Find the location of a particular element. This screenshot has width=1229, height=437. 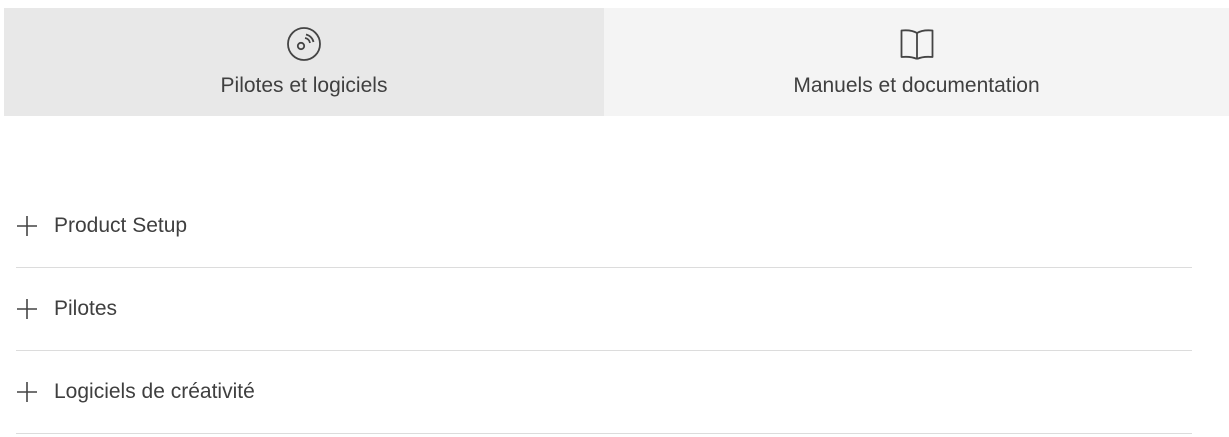

tab-label: Manuels et documentation is located at coordinates (916, 85).